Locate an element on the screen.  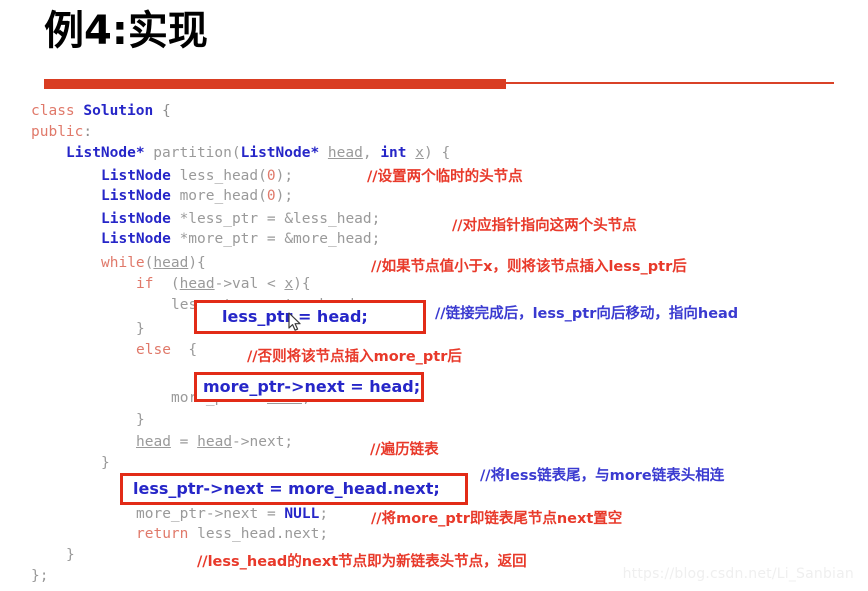
code-comment: //否则将该节点插入more_ptr后 is located at coordinates (354, 357).